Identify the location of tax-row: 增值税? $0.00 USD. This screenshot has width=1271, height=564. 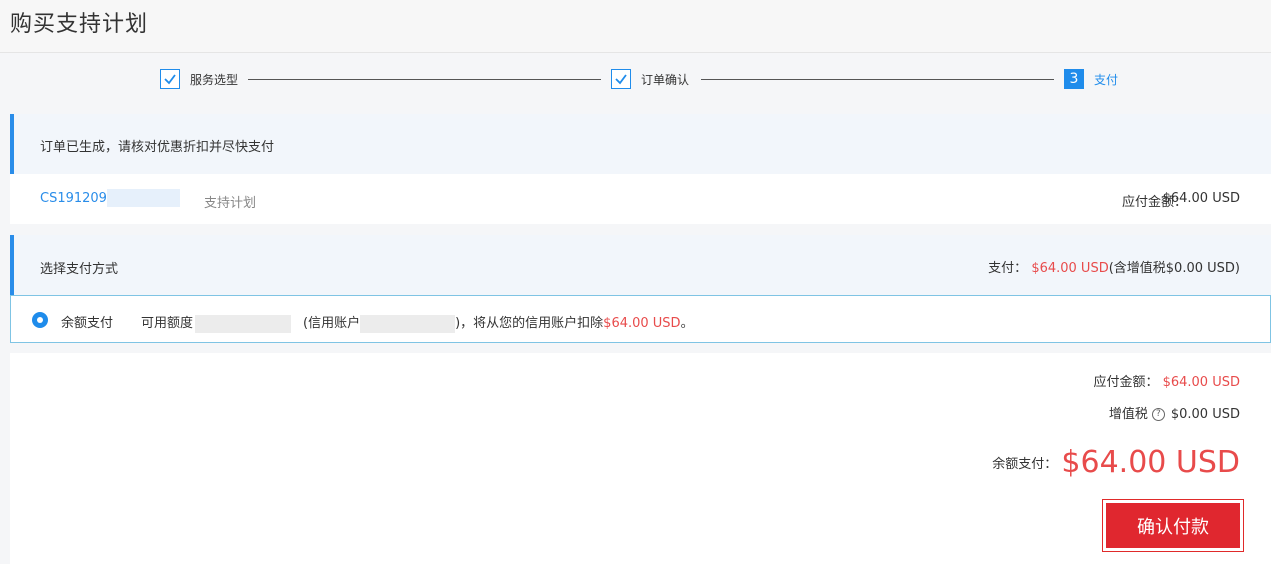
(1174, 412).